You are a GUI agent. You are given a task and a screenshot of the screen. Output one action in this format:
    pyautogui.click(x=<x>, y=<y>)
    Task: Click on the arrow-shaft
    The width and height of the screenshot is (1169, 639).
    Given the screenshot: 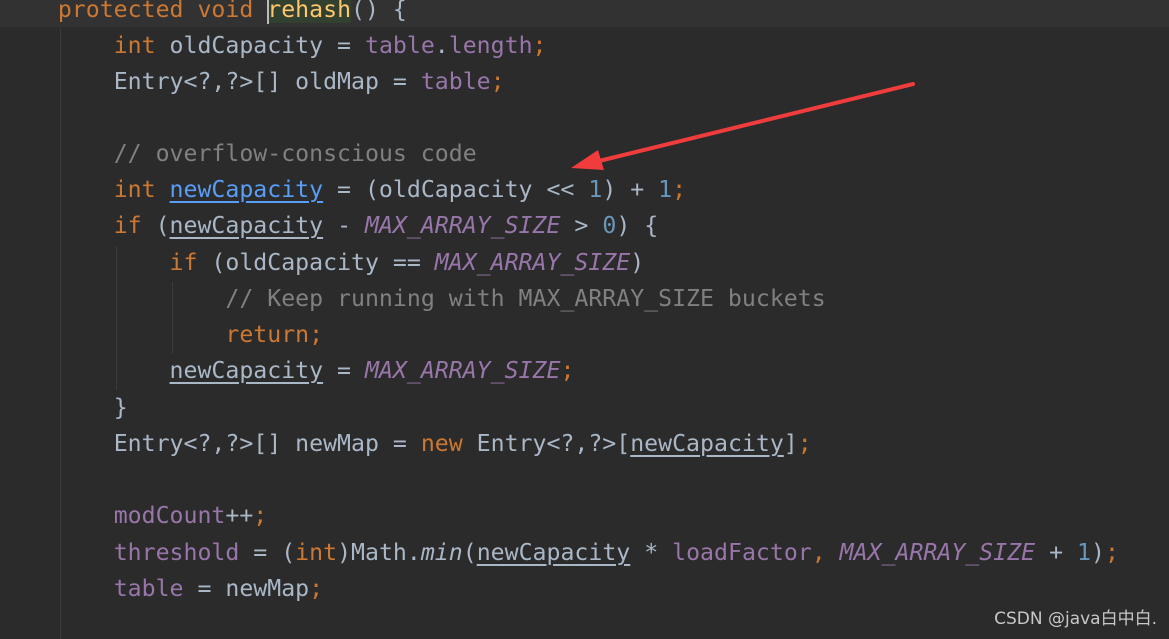 What is the action you would take?
    pyautogui.click(x=754, y=123)
    